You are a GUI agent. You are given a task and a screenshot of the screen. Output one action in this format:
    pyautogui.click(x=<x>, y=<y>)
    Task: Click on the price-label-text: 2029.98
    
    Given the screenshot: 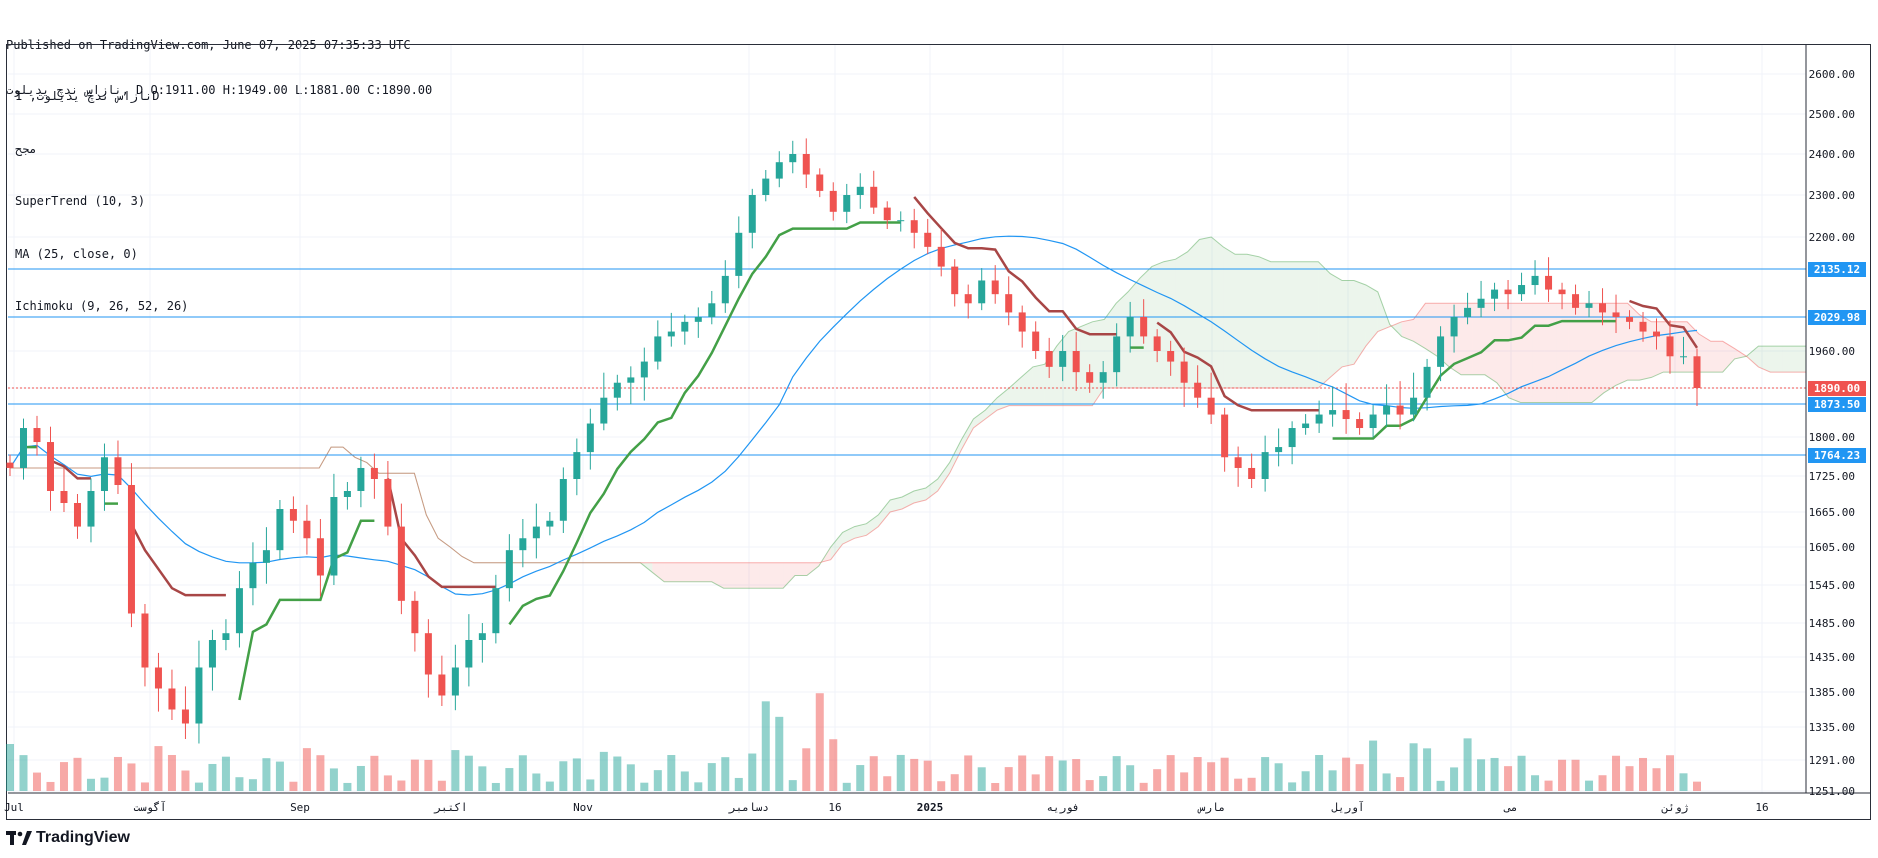 What is the action you would take?
    pyautogui.click(x=1837, y=317)
    